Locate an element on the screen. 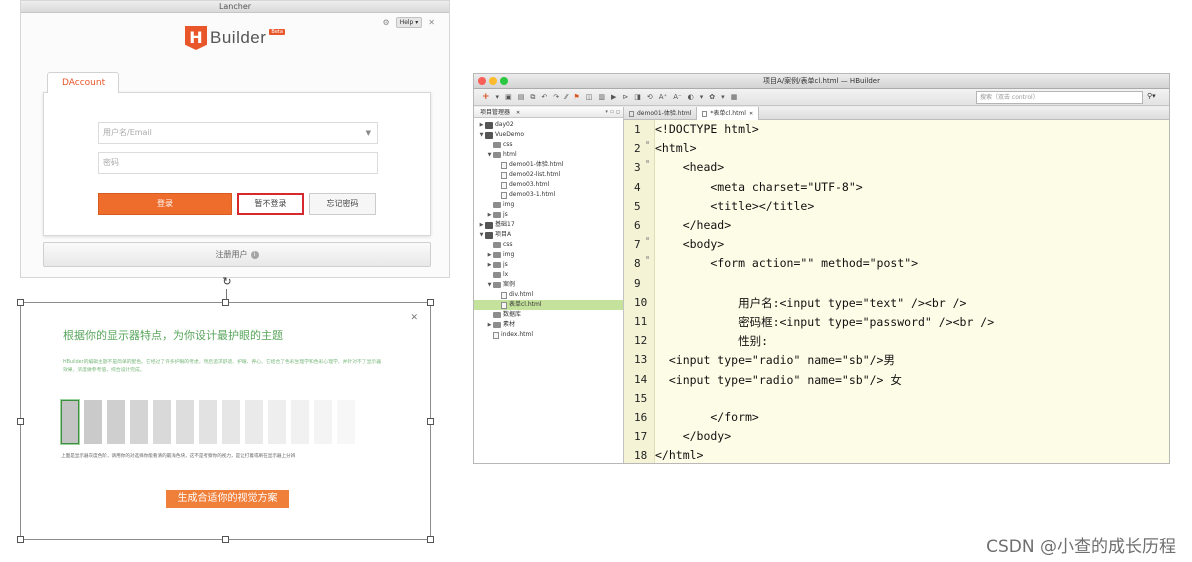  help-button: Help ▾ is located at coordinates (409, 22).